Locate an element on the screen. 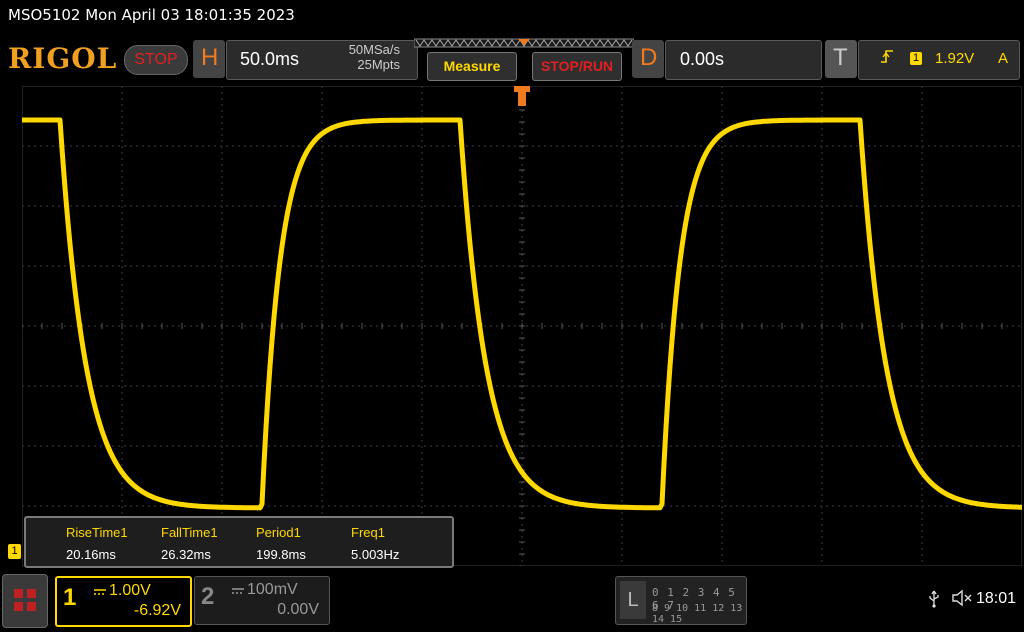 The height and width of the screenshot is (632, 1024). logic-analyzer-panel: L 0 1 2 3 4 5 6 7 8 9 10 11 12 13 14 15 is located at coordinates (681, 600).